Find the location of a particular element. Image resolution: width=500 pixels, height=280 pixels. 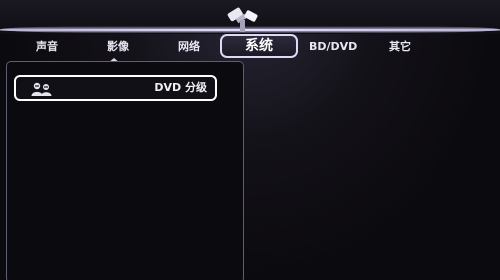

tab-sound: 声音 is located at coordinates (47, 47).